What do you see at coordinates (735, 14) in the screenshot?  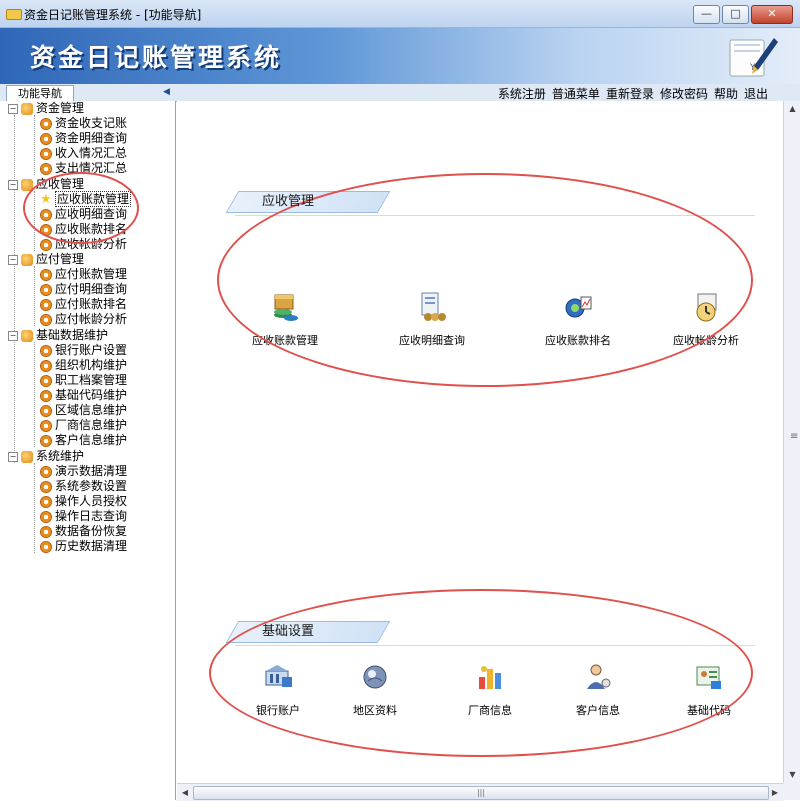 I see `maximize-button: □` at bounding box center [735, 14].